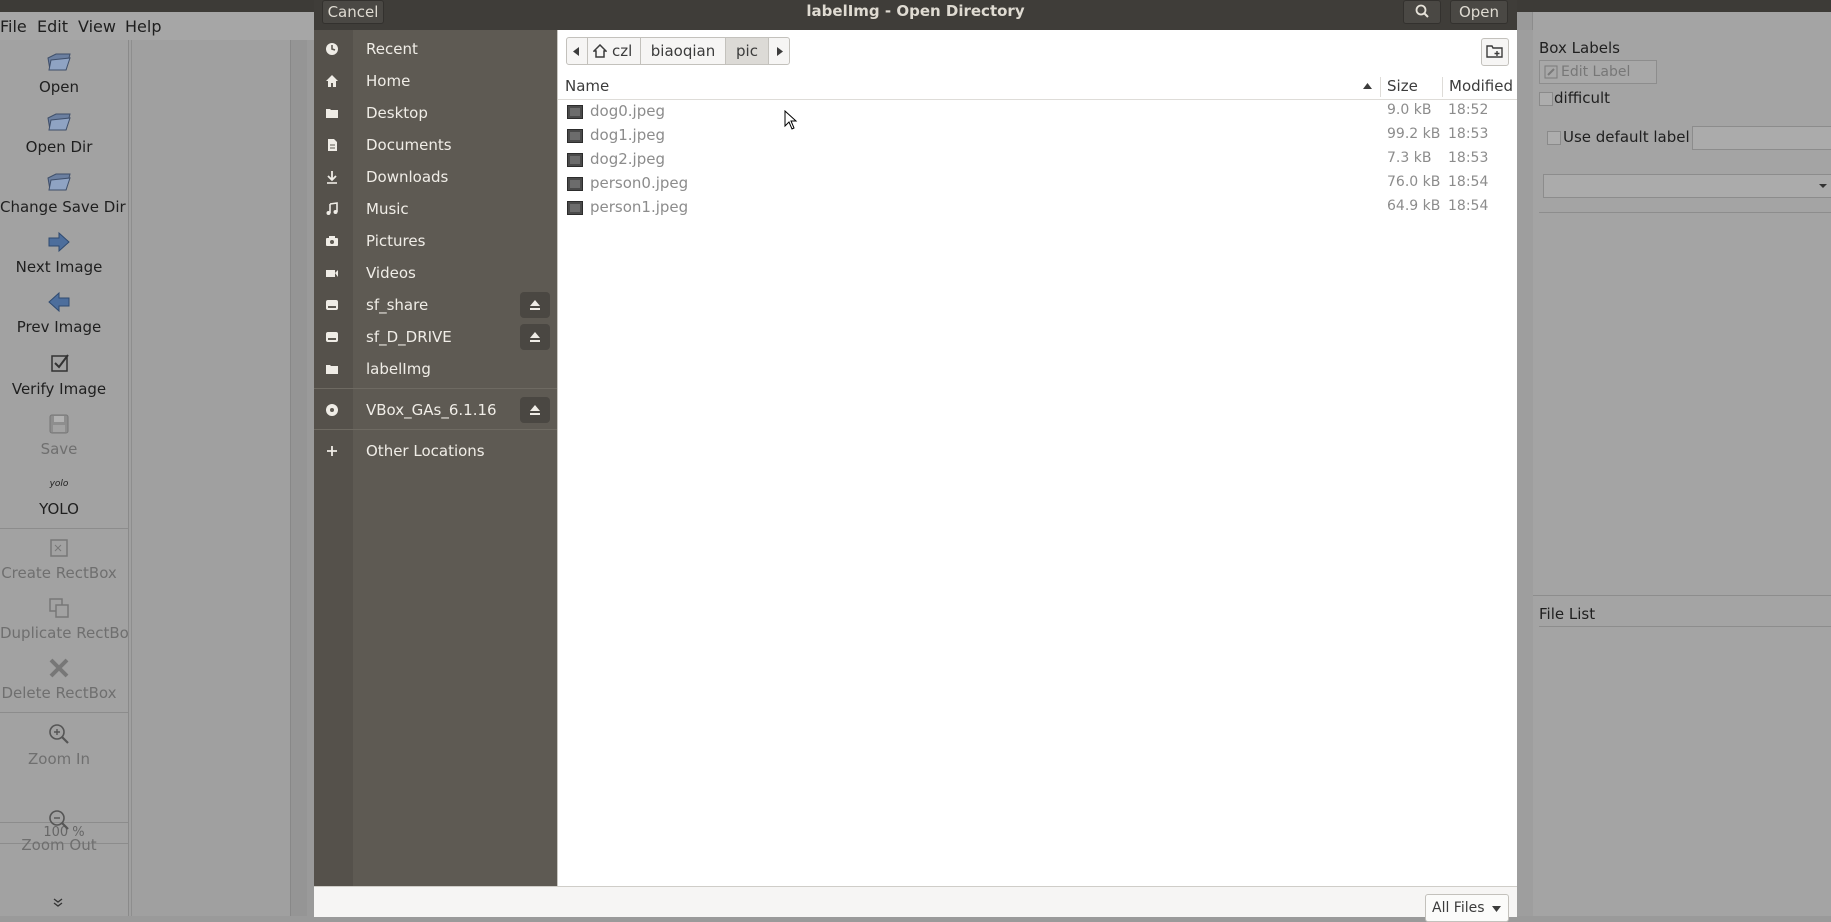  Describe the element at coordinates (298, 478) in the screenshot. I see `canvas-scrollbar` at that location.